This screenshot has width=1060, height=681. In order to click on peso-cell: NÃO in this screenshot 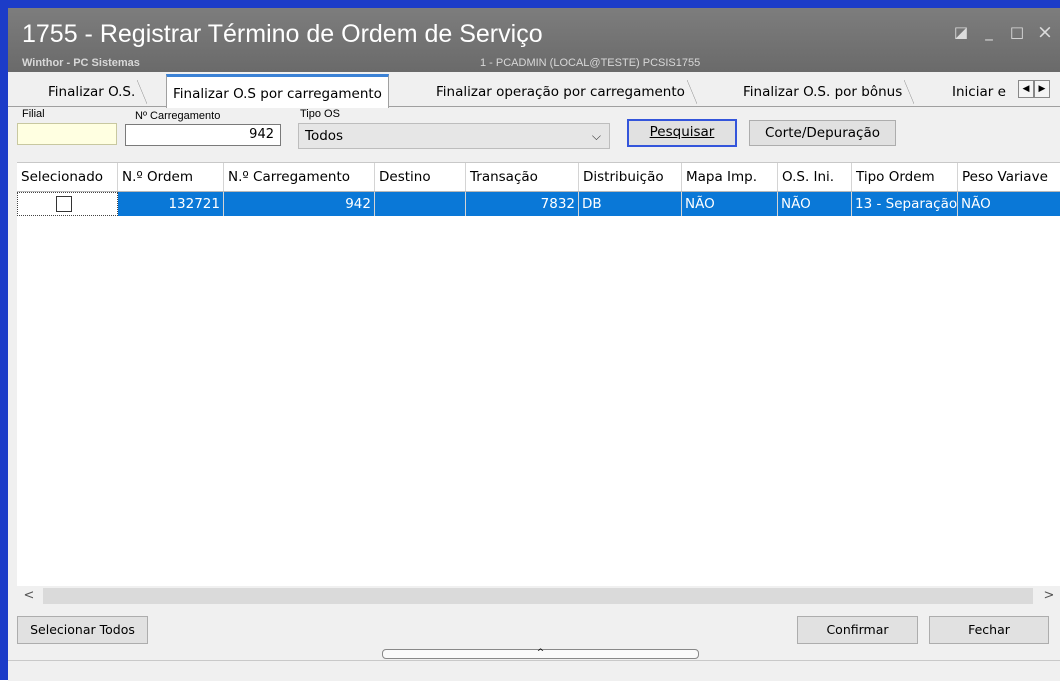, I will do `click(976, 204)`.